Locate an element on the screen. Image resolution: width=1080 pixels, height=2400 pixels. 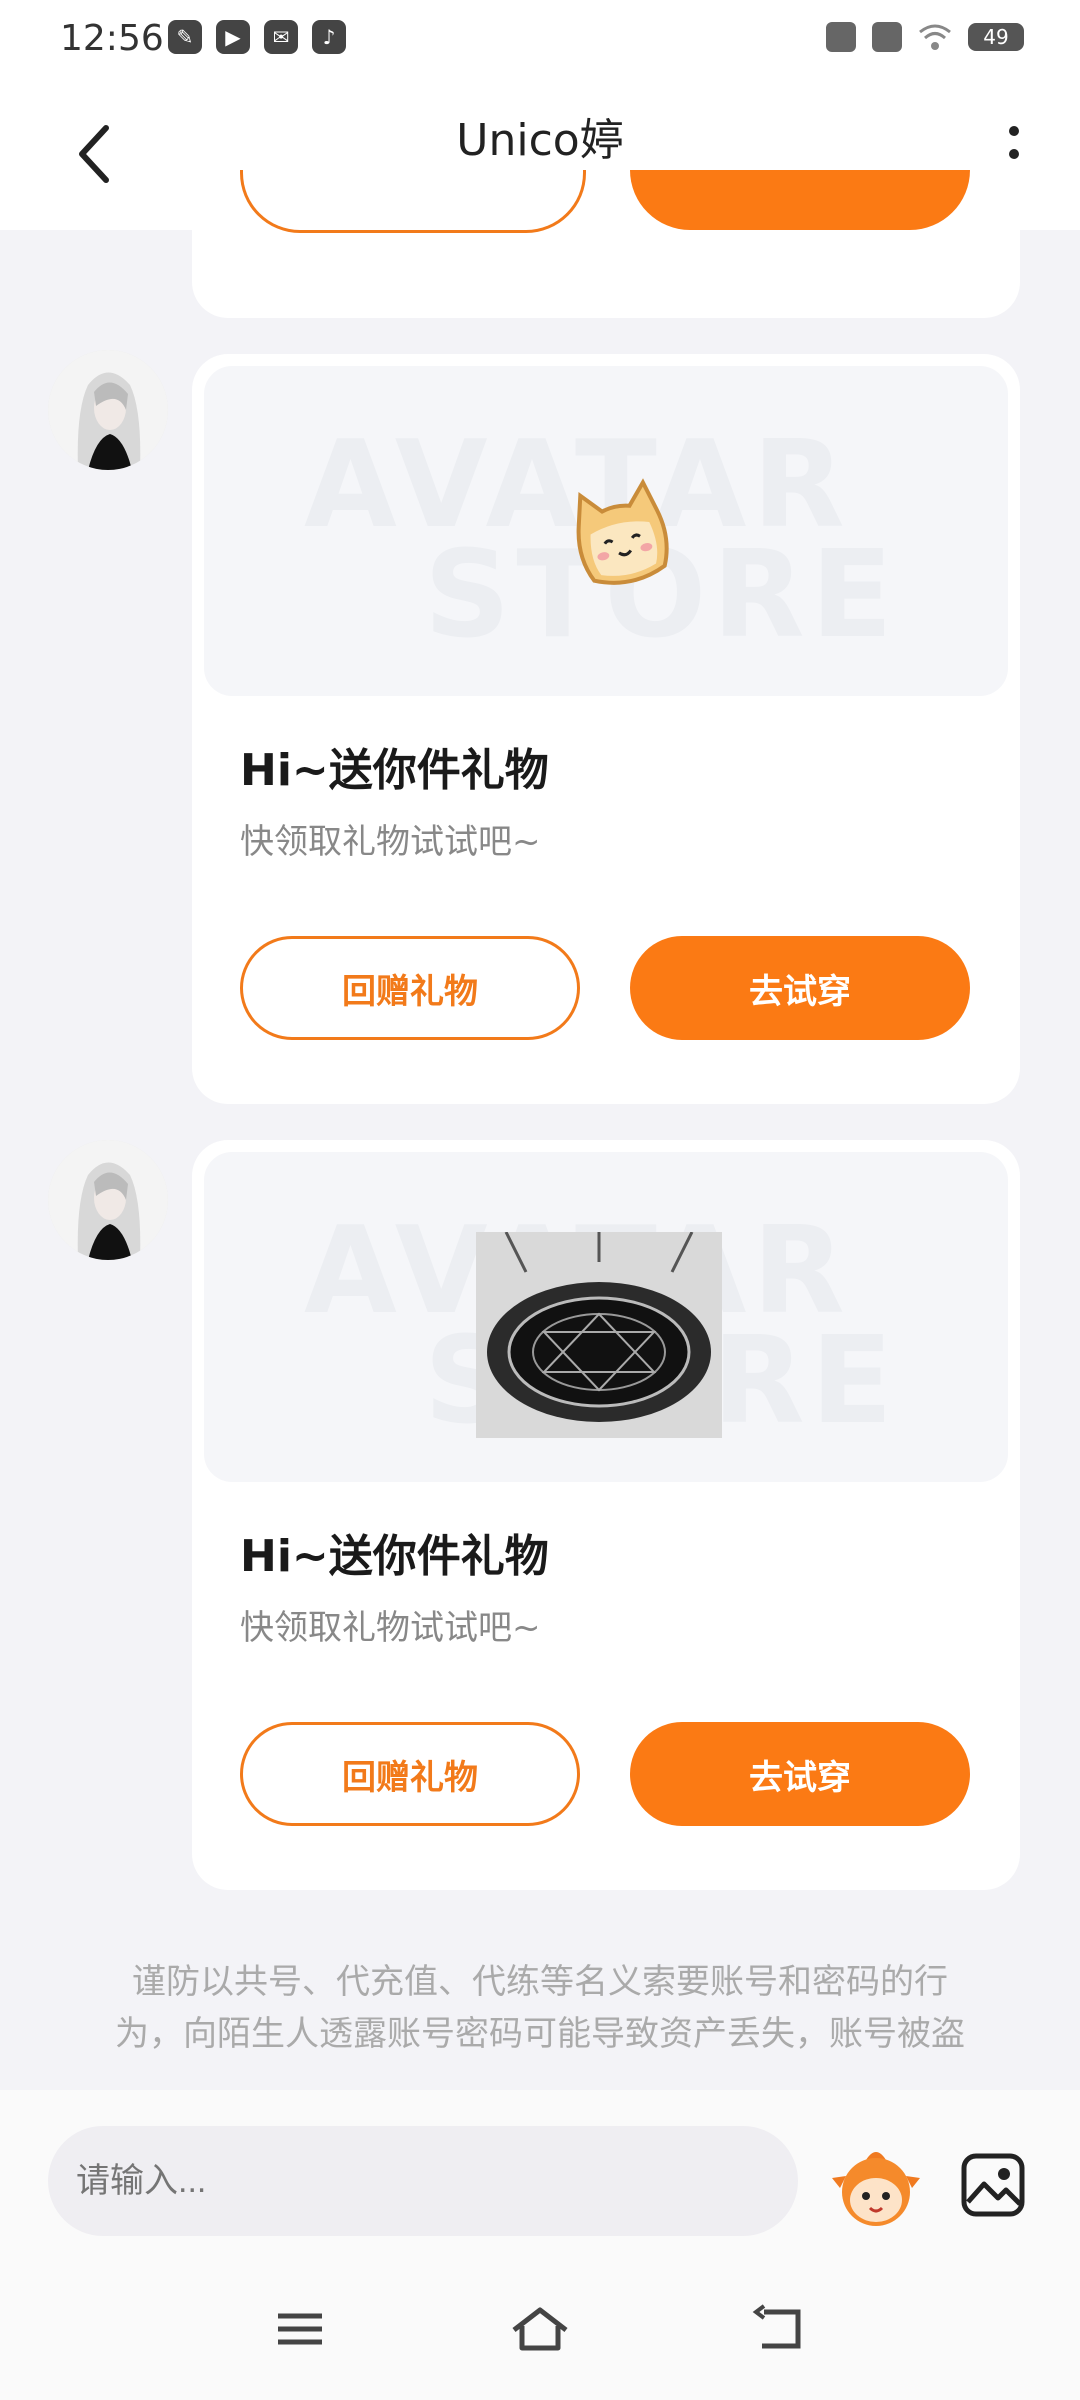
play-notification-icon: ▶ is located at coordinates (233, 37).